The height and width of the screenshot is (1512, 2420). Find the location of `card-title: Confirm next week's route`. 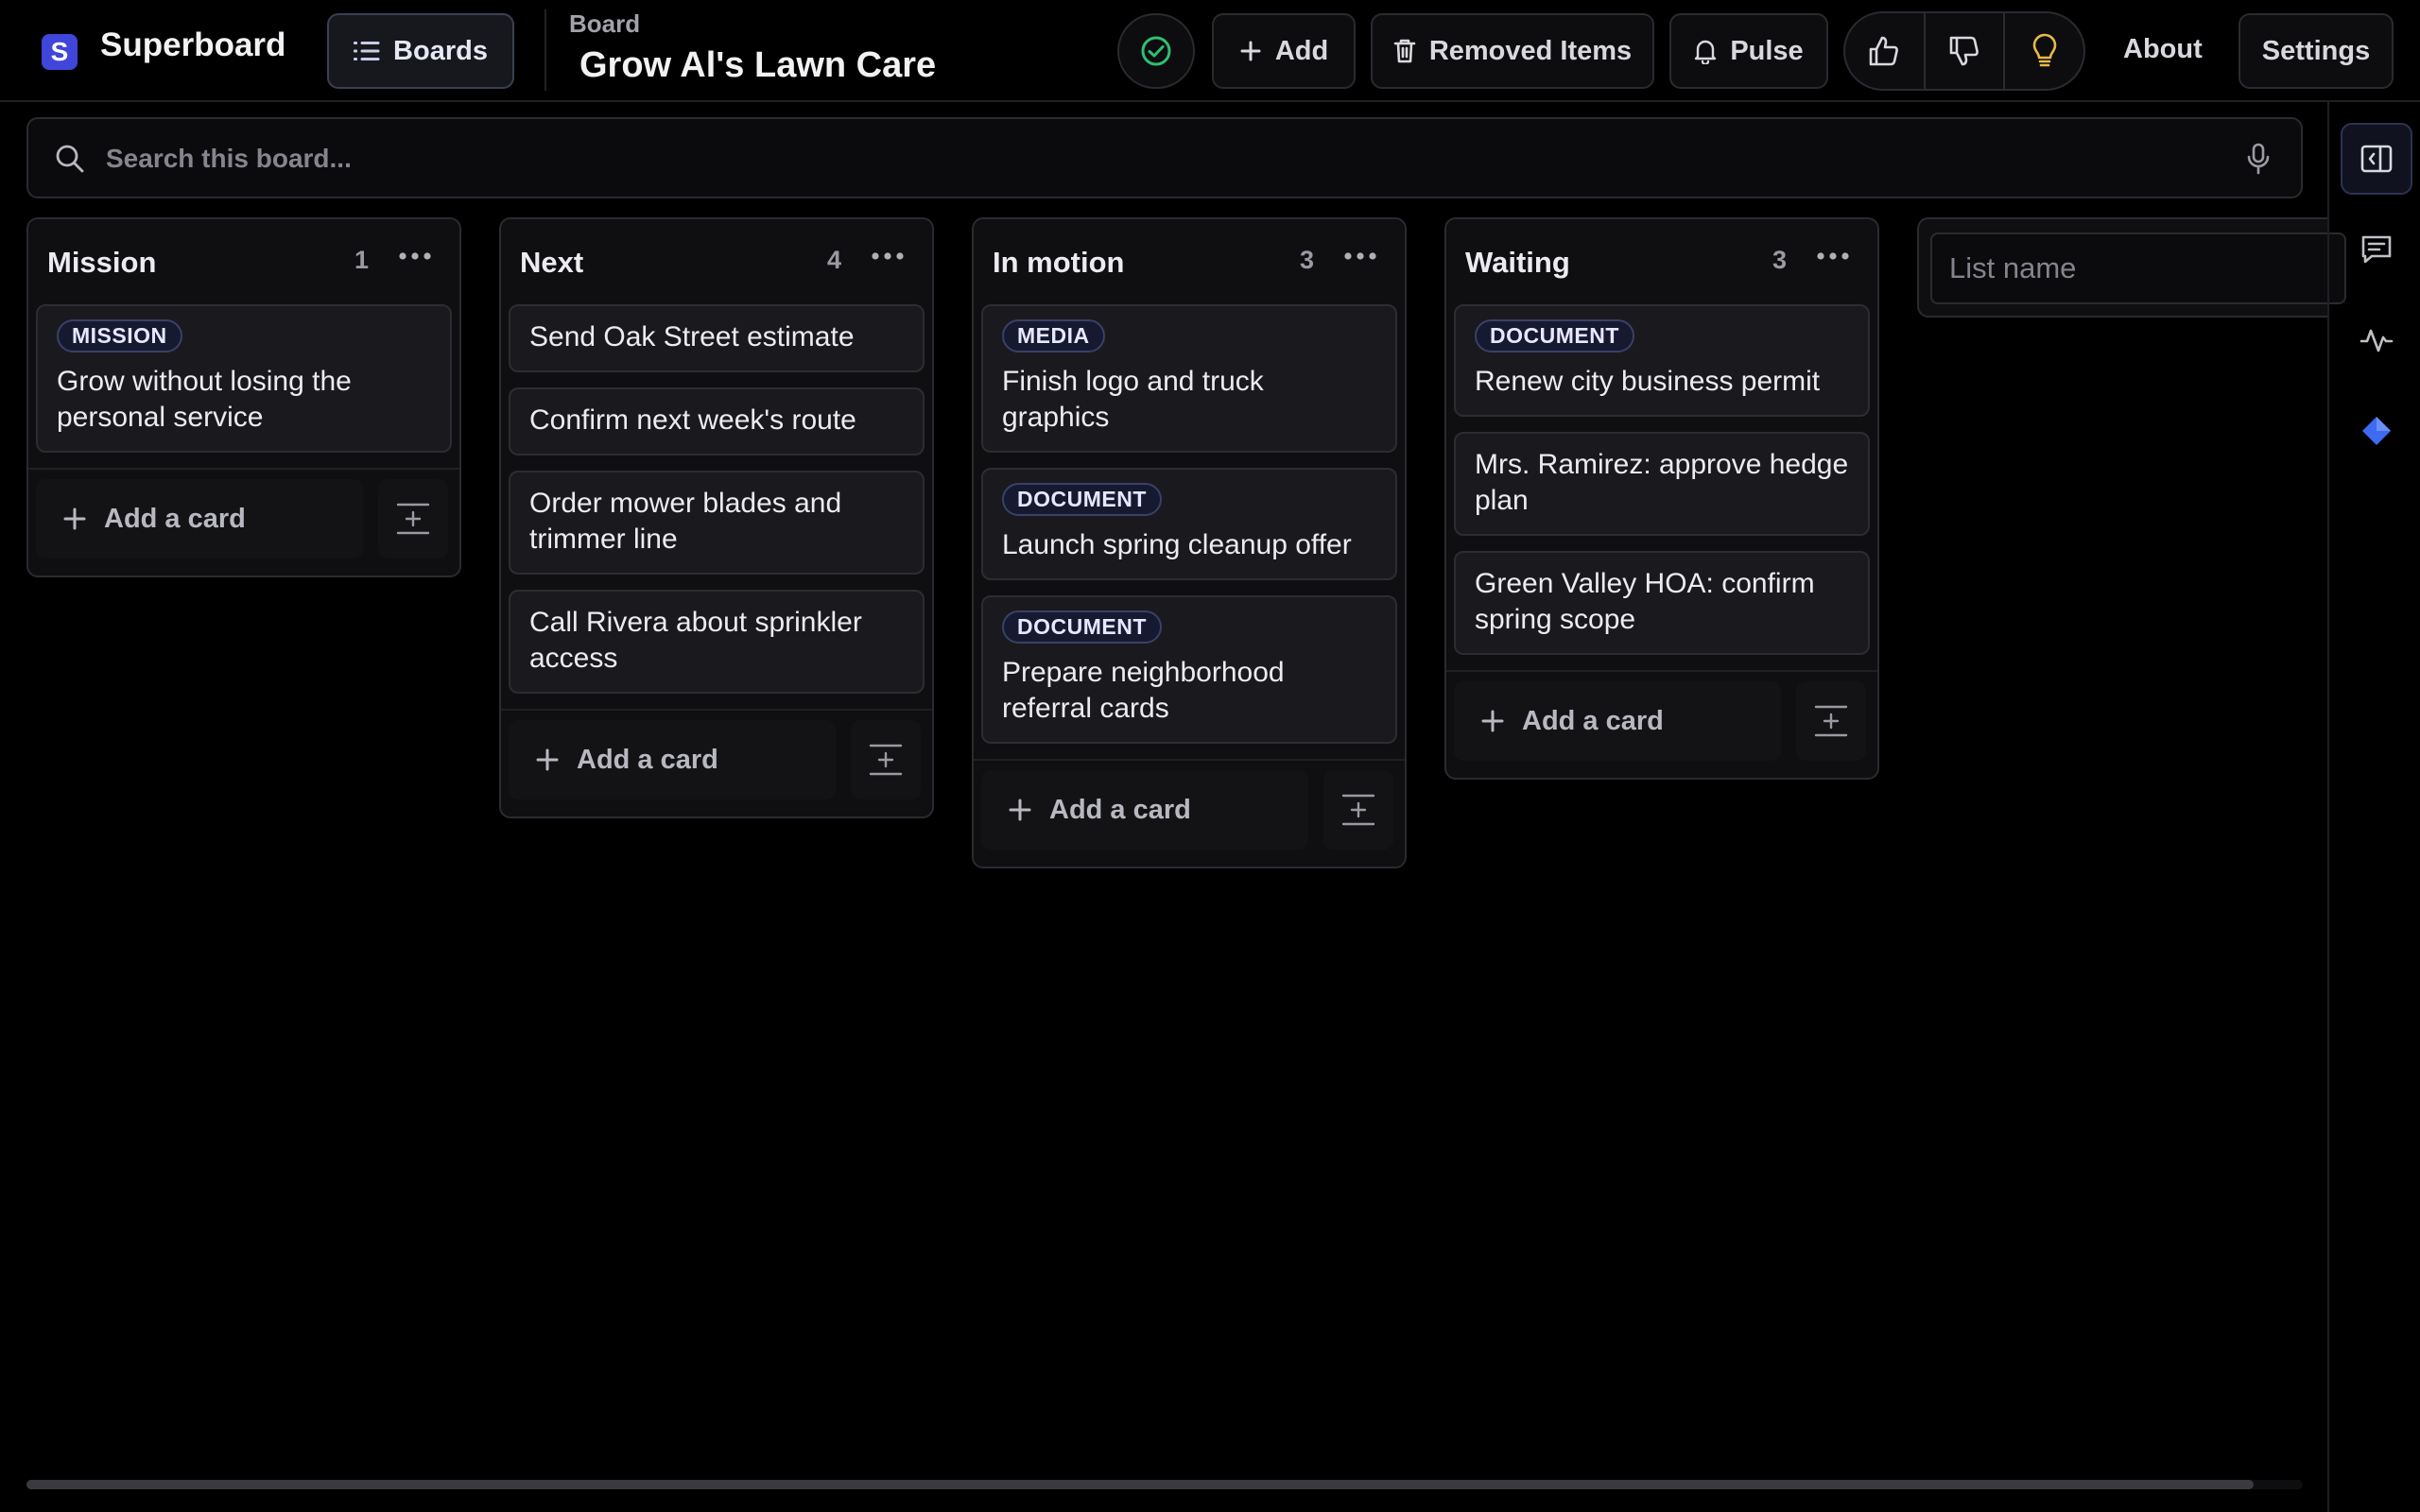

card-title: Confirm next week's route is located at coordinates (692, 420).